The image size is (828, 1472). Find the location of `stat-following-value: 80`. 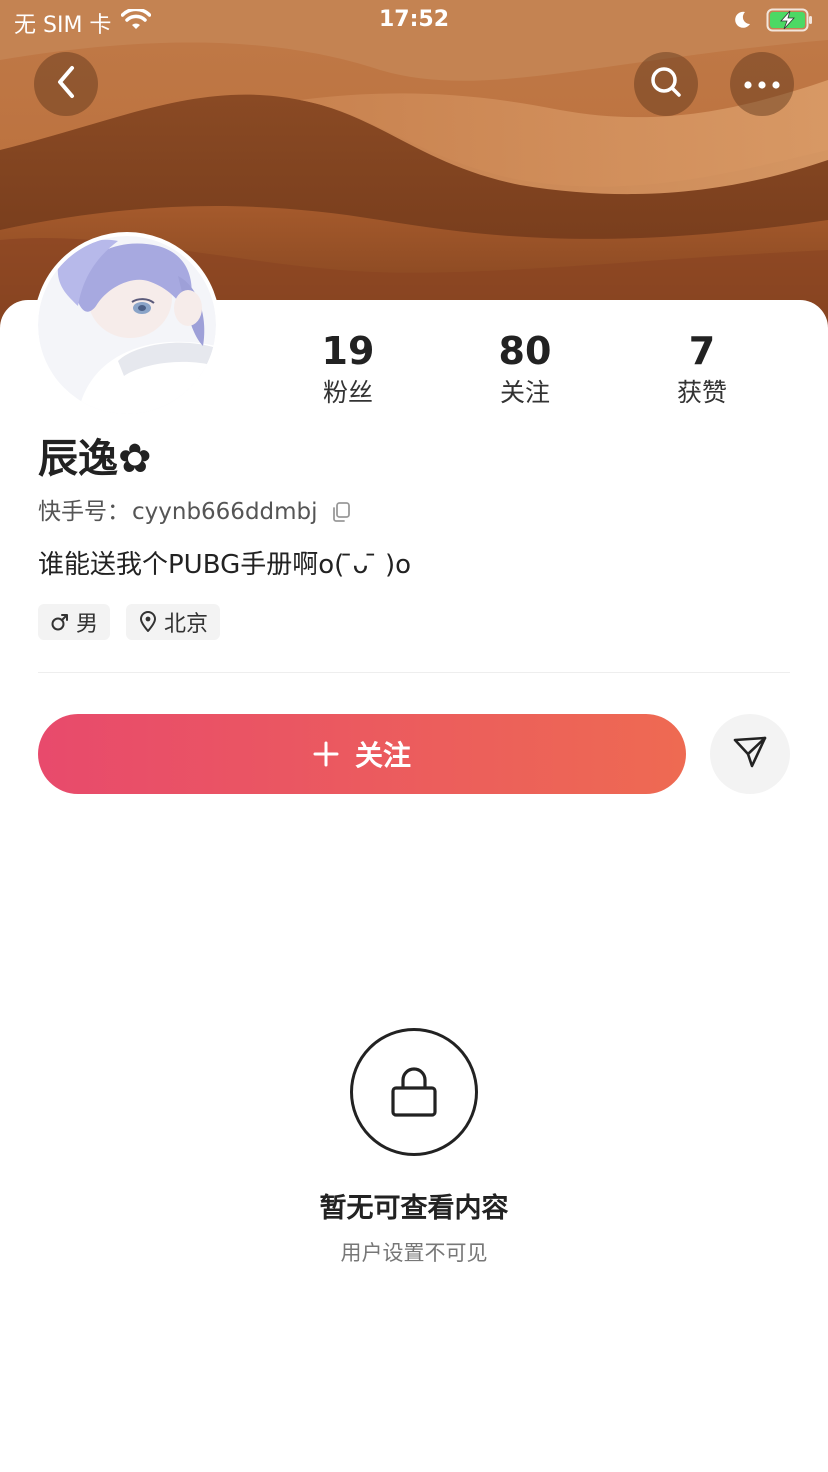

stat-following-value: 80 is located at coordinates (525, 351).